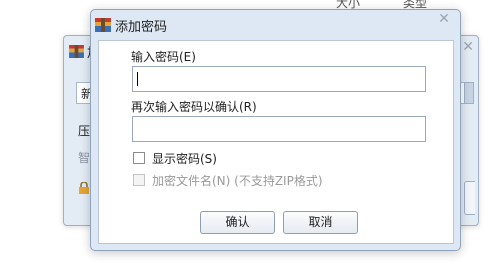 The height and width of the screenshot is (264, 496). What do you see at coordinates (279, 129) in the screenshot?
I see `confirm-password-input` at bounding box center [279, 129].